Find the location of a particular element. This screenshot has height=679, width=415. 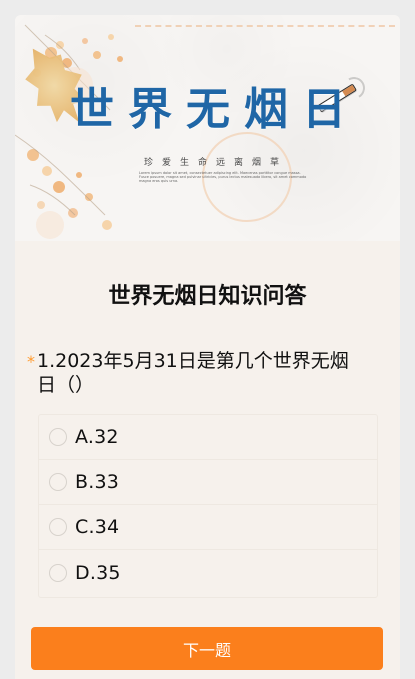

quiz-title: 世界无烟日知识问答 is located at coordinates (207, 296).